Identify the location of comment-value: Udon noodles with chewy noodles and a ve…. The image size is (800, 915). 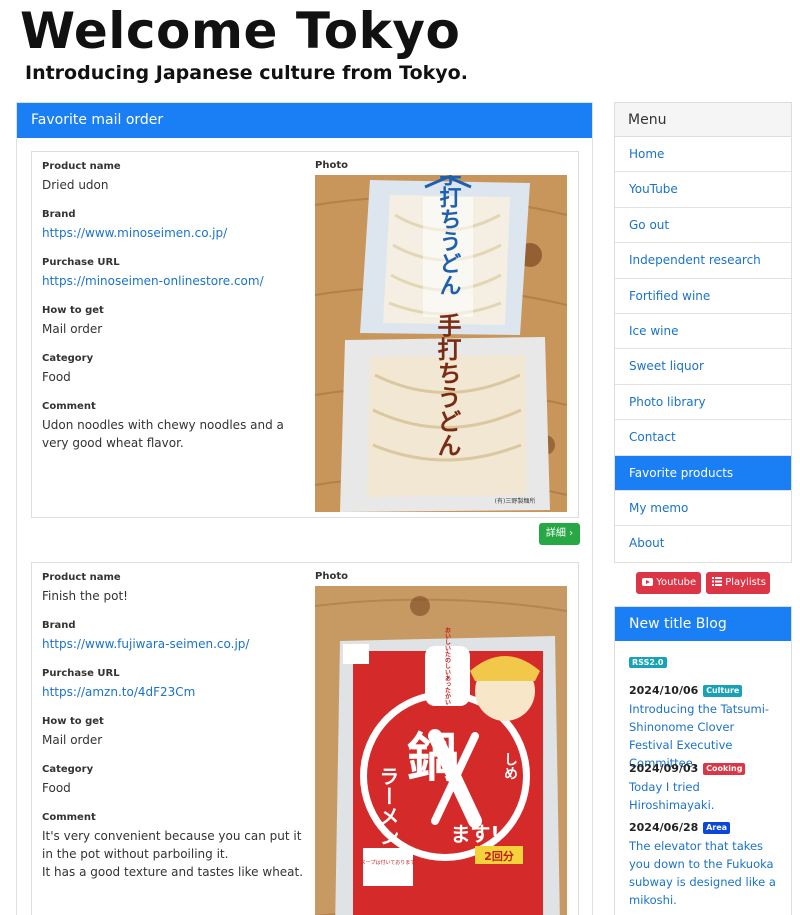
(163, 434).